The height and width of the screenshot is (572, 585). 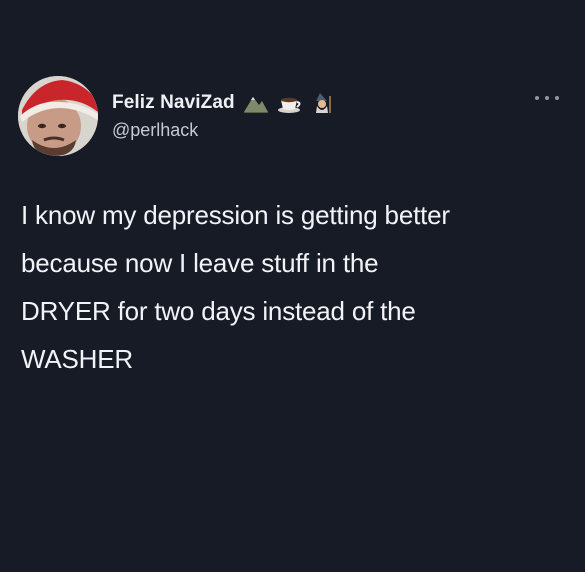 I want to click on coffee-cup-icon, so click(x=290, y=103).